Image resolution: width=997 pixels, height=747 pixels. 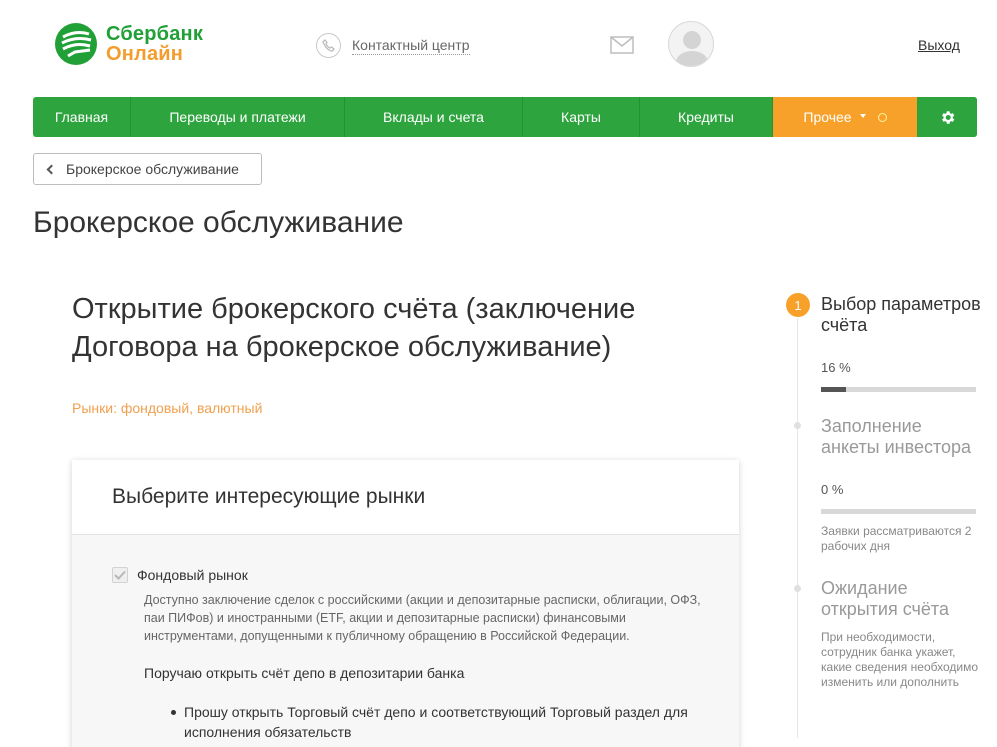 I want to click on stock-market-checkbox, so click(x=120, y=575).